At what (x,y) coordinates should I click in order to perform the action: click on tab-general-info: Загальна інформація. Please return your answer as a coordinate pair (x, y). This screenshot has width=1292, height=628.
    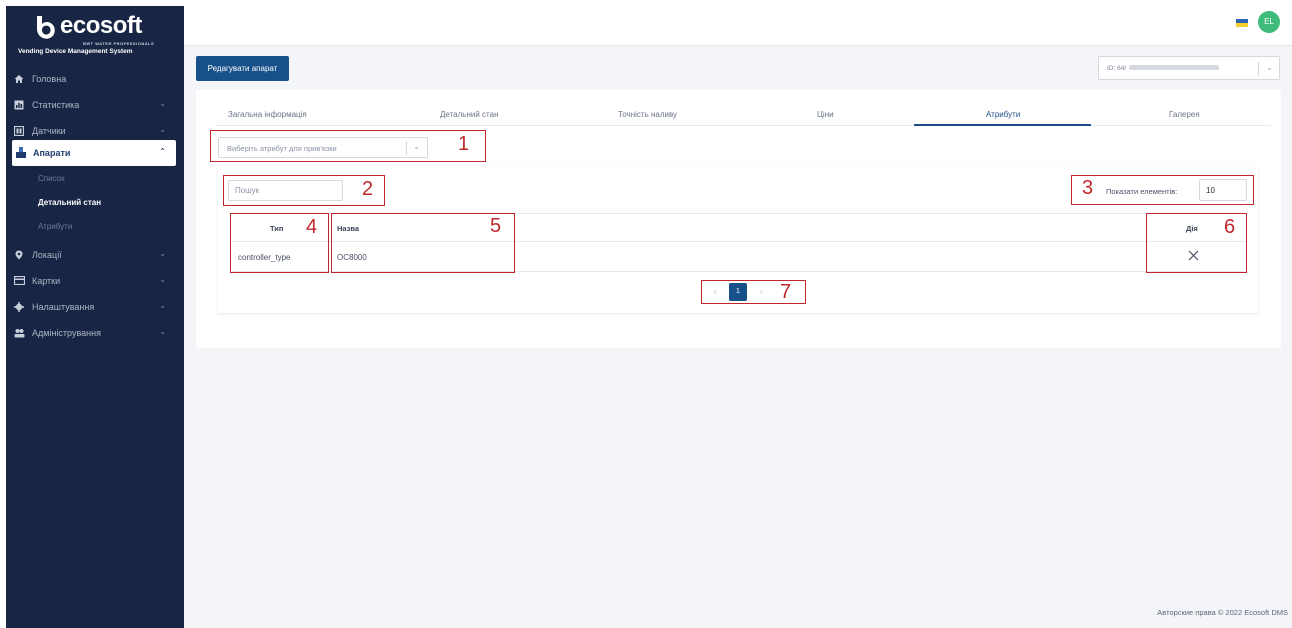
    Looking at the image, I should click on (267, 114).